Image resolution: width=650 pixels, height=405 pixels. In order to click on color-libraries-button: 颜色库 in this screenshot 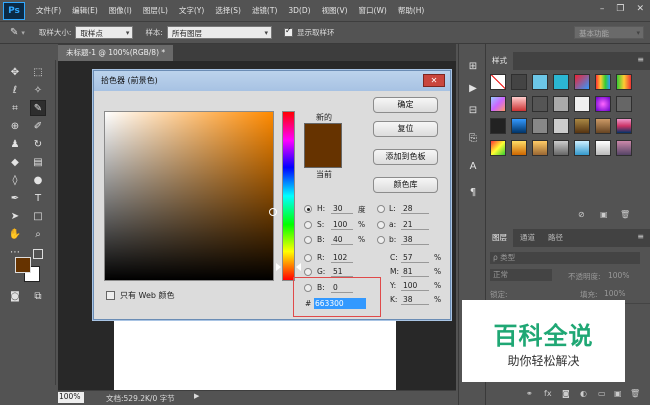, I will do `click(405, 185)`.